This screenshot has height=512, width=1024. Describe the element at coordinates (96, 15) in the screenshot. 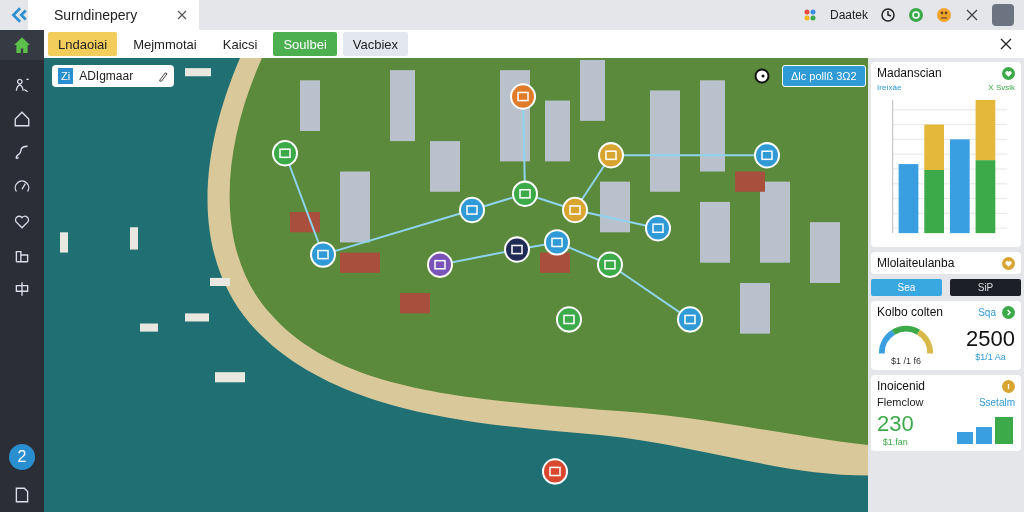

I see `window-title: Surndinepery` at that location.